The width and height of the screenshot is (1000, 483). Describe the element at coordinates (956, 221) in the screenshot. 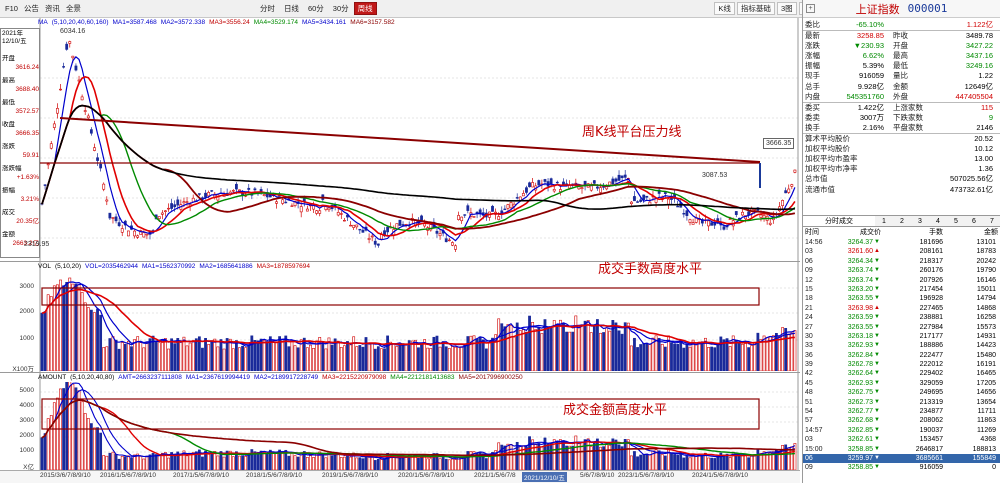

I see `trades-tab-5: 5` at that location.